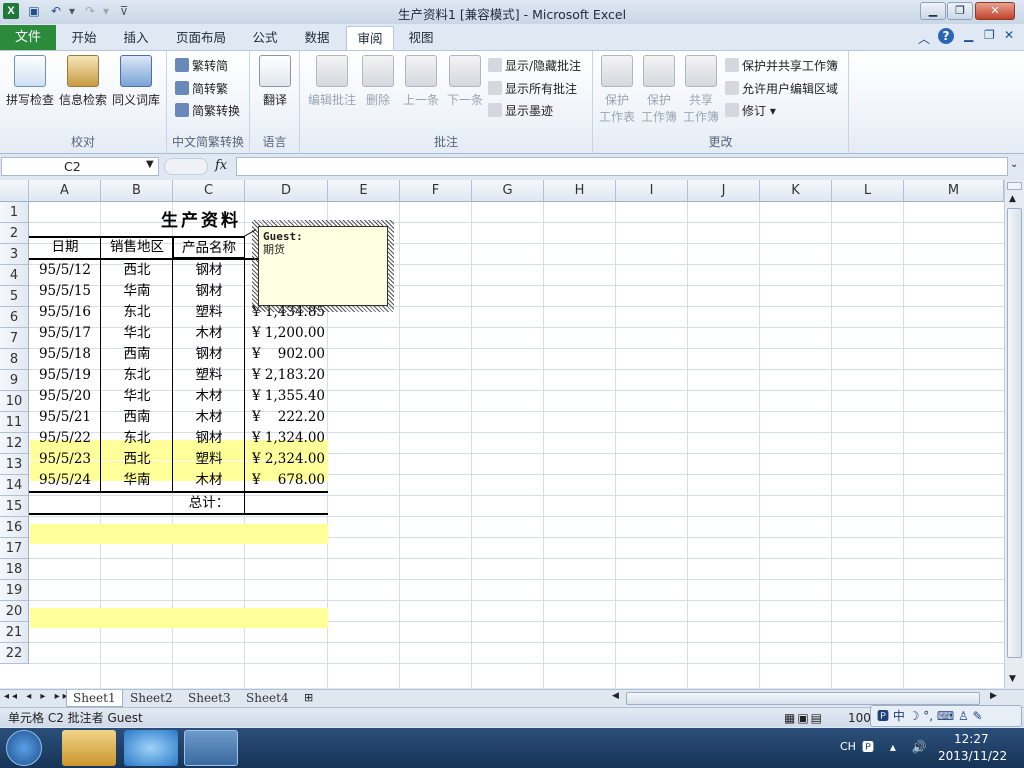  I want to click on row-header-2: 2, so click(14, 233).